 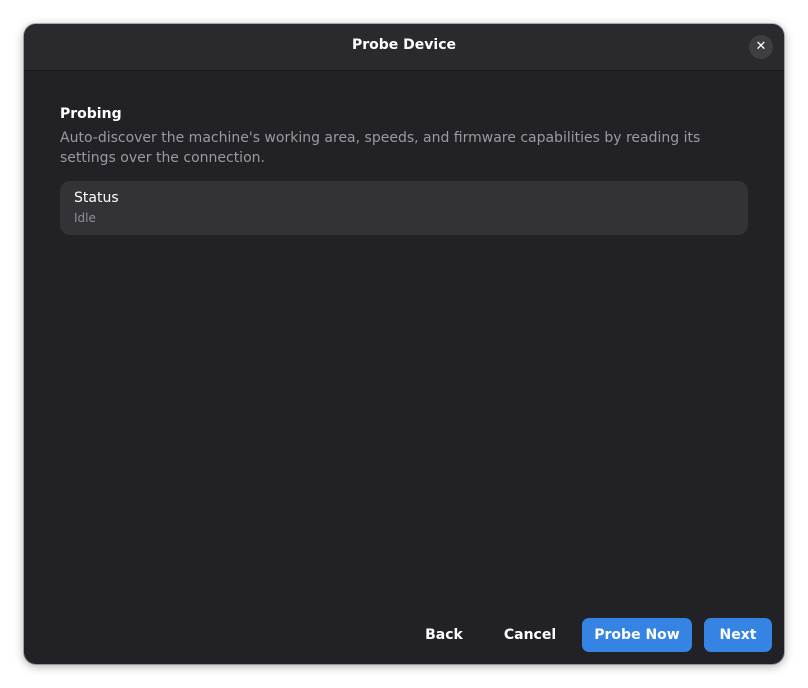 I want to click on next-button: Next, so click(x=738, y=635).